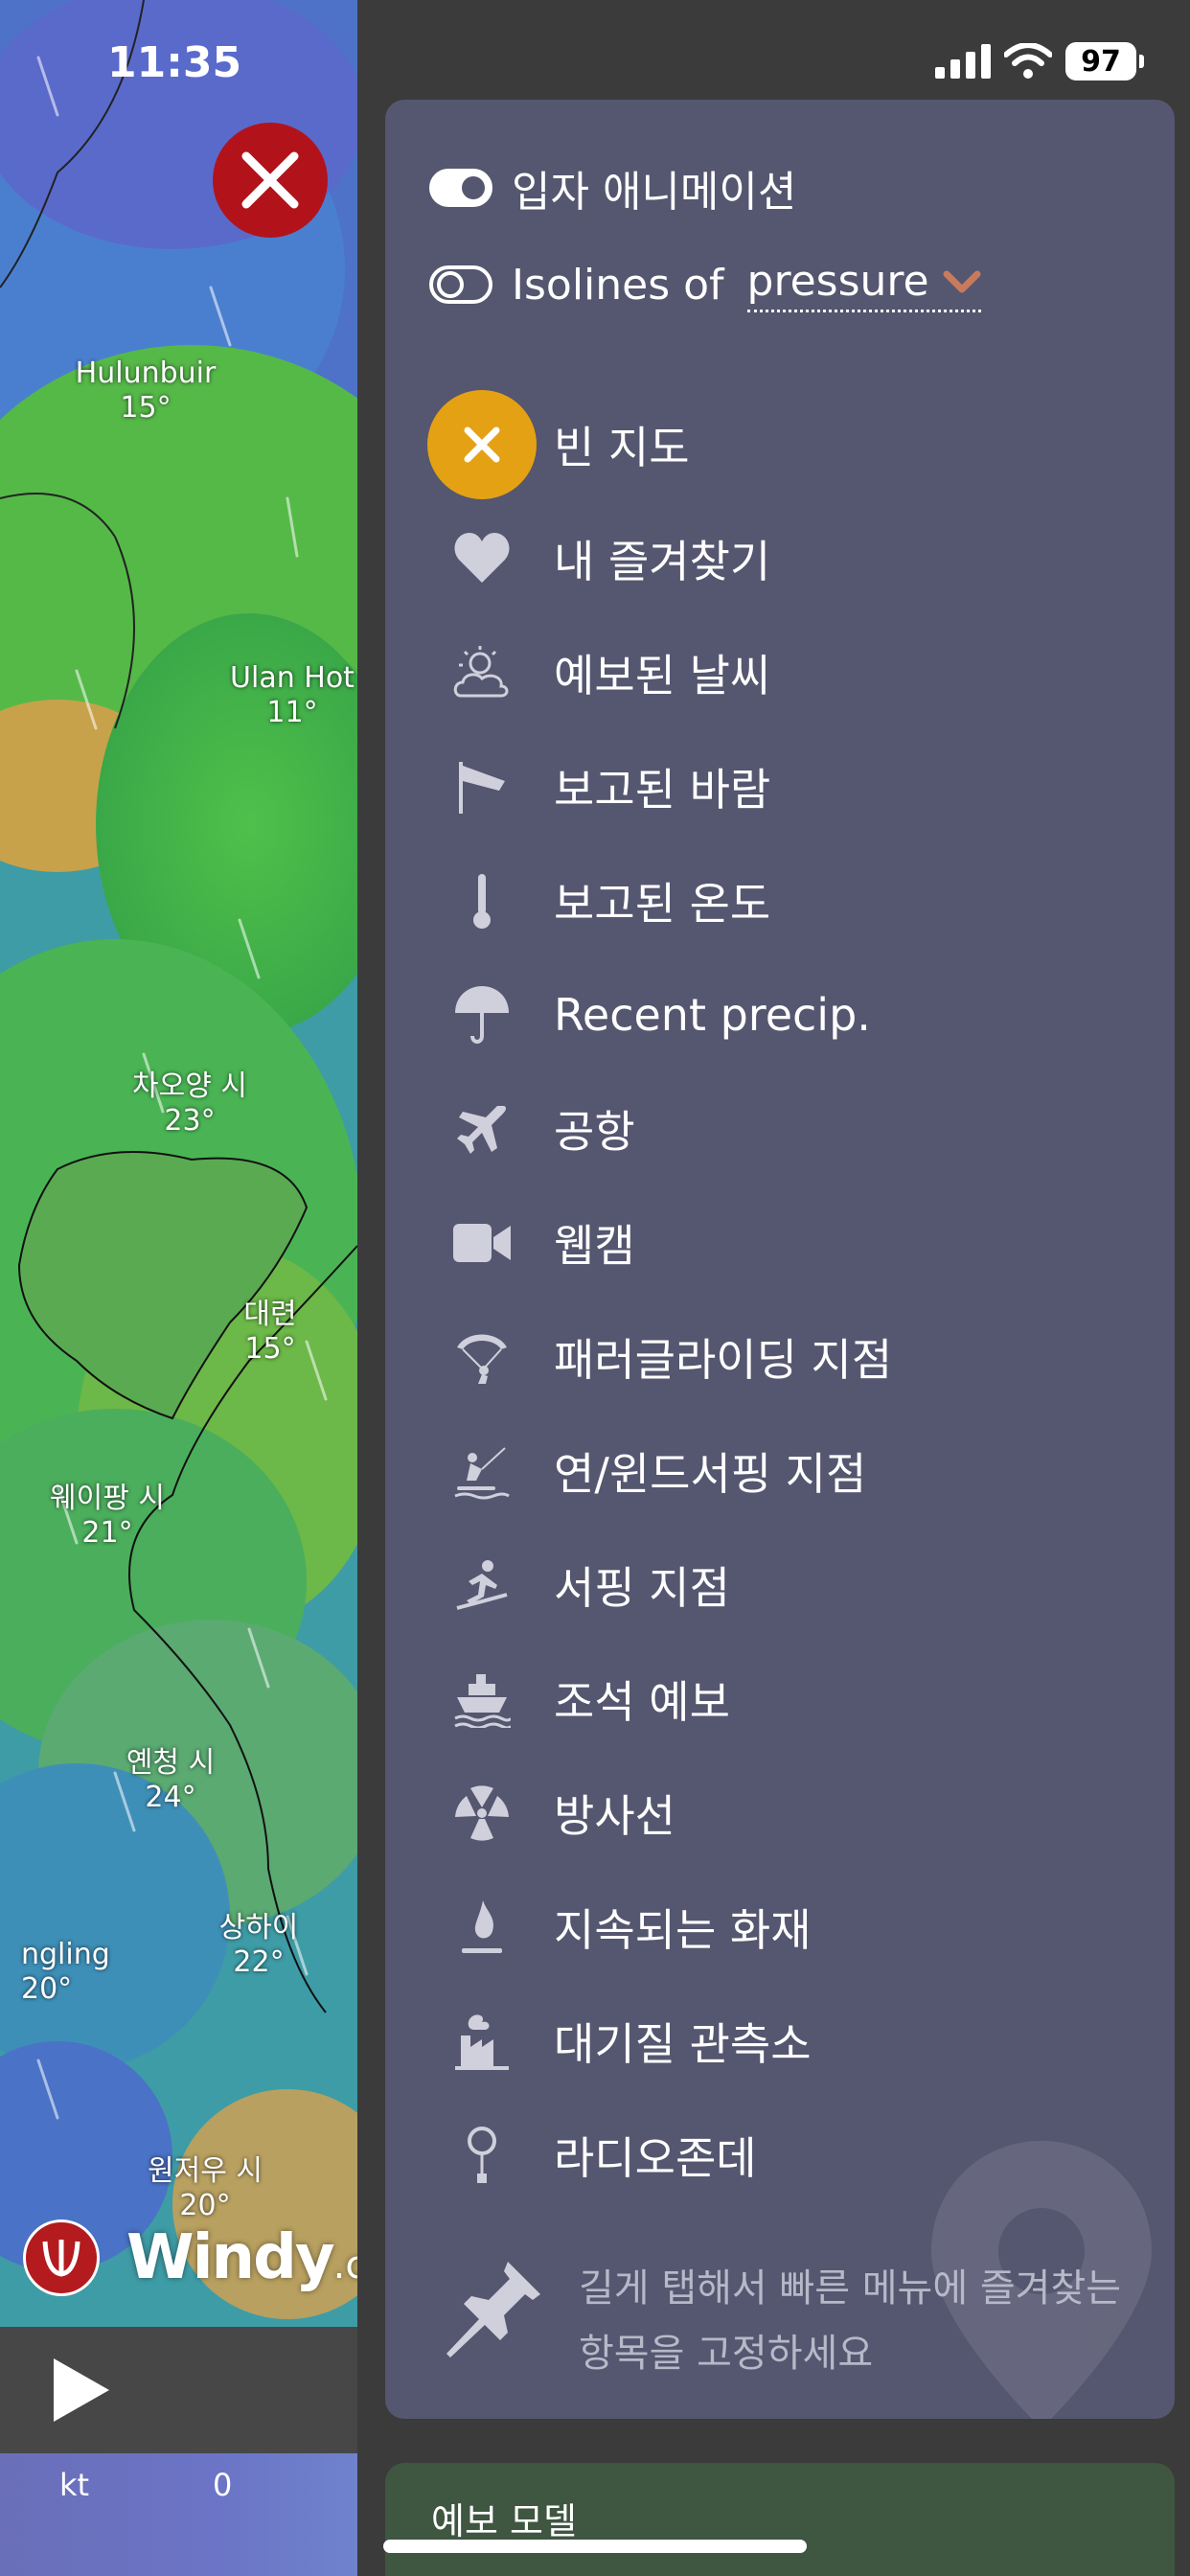 The width and height of the screenshot is (1190, 2576). Describe the element at coordinates (259, 1945) in the screenshot. I see `city-label: 상하이 22°` at that location.